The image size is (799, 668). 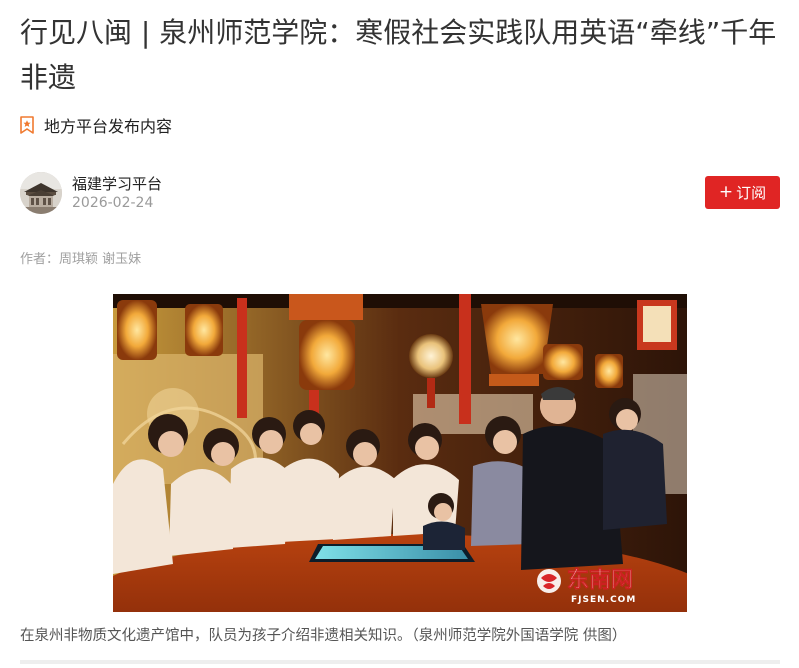 I want to click on author-name: 福建学习平台, so click(x=117, y=183).